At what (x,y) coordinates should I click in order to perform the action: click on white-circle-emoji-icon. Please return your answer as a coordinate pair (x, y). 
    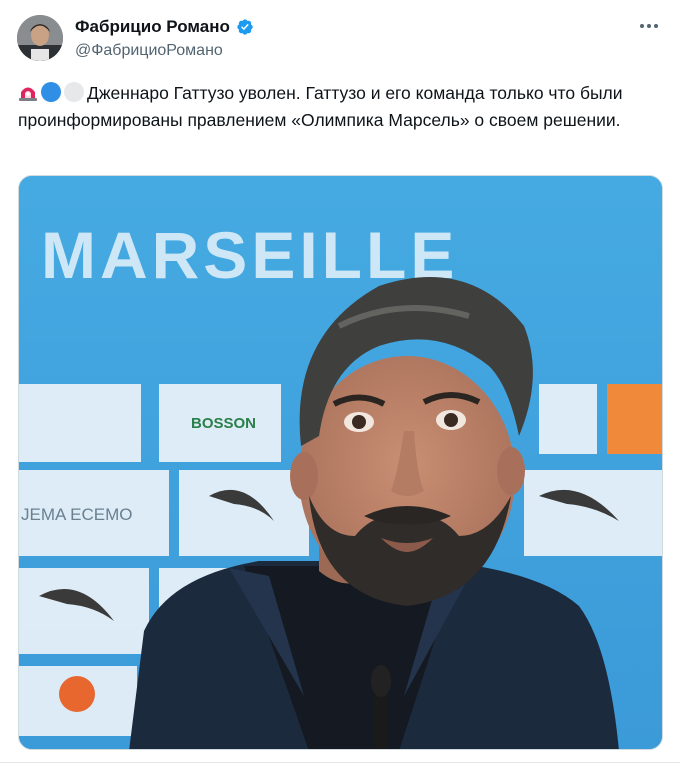
    Looking at the image, I should click on (74, 92).